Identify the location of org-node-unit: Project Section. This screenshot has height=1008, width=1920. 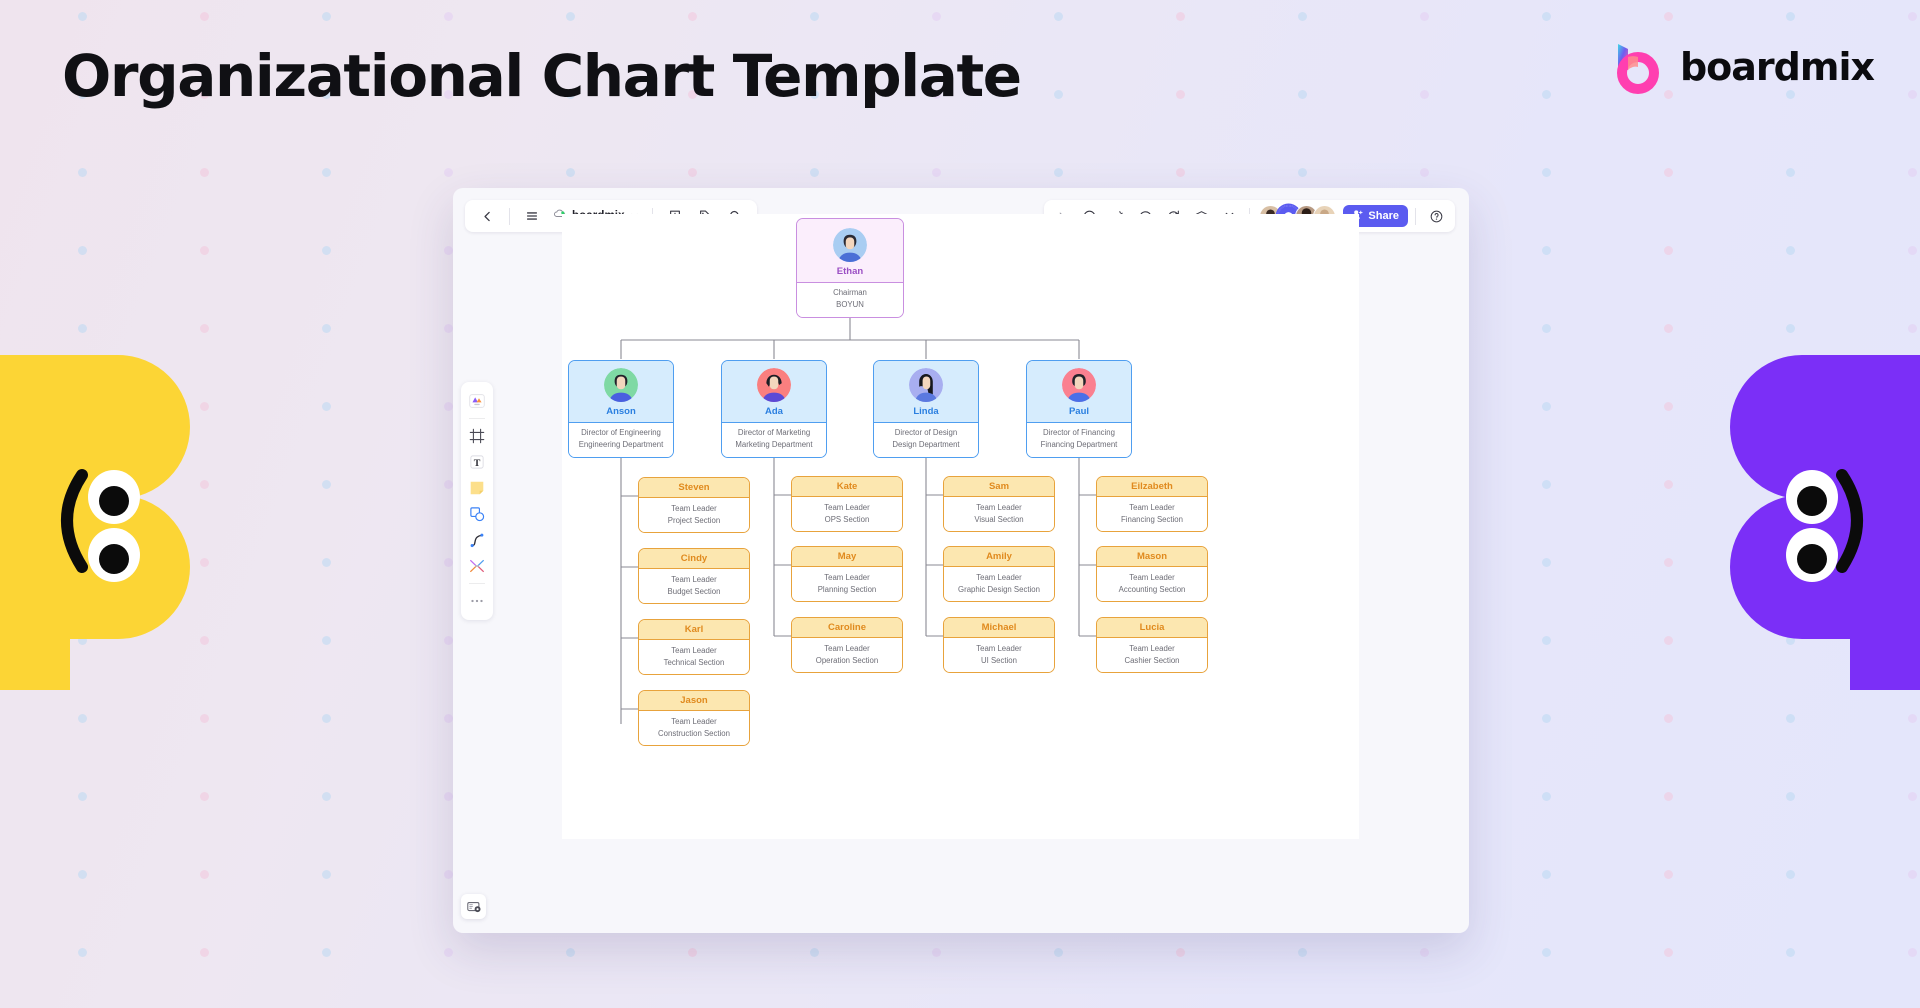
(694, 521).